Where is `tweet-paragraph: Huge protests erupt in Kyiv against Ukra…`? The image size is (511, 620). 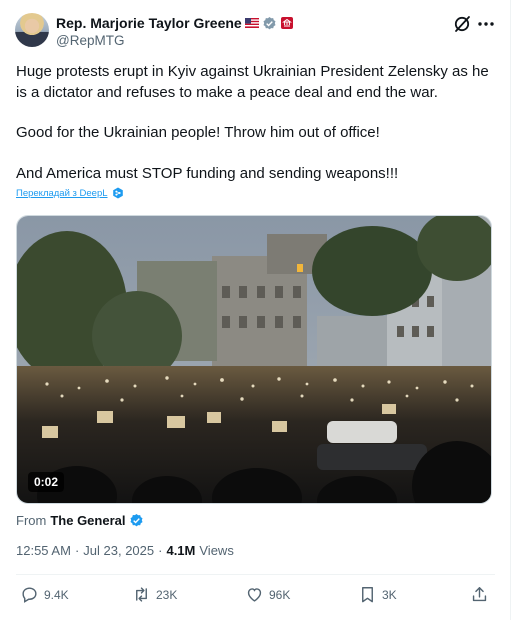
tweet-paragraph: Huge protests erupt in Kyiv against Ukra… is located at coordinates (252, 82).